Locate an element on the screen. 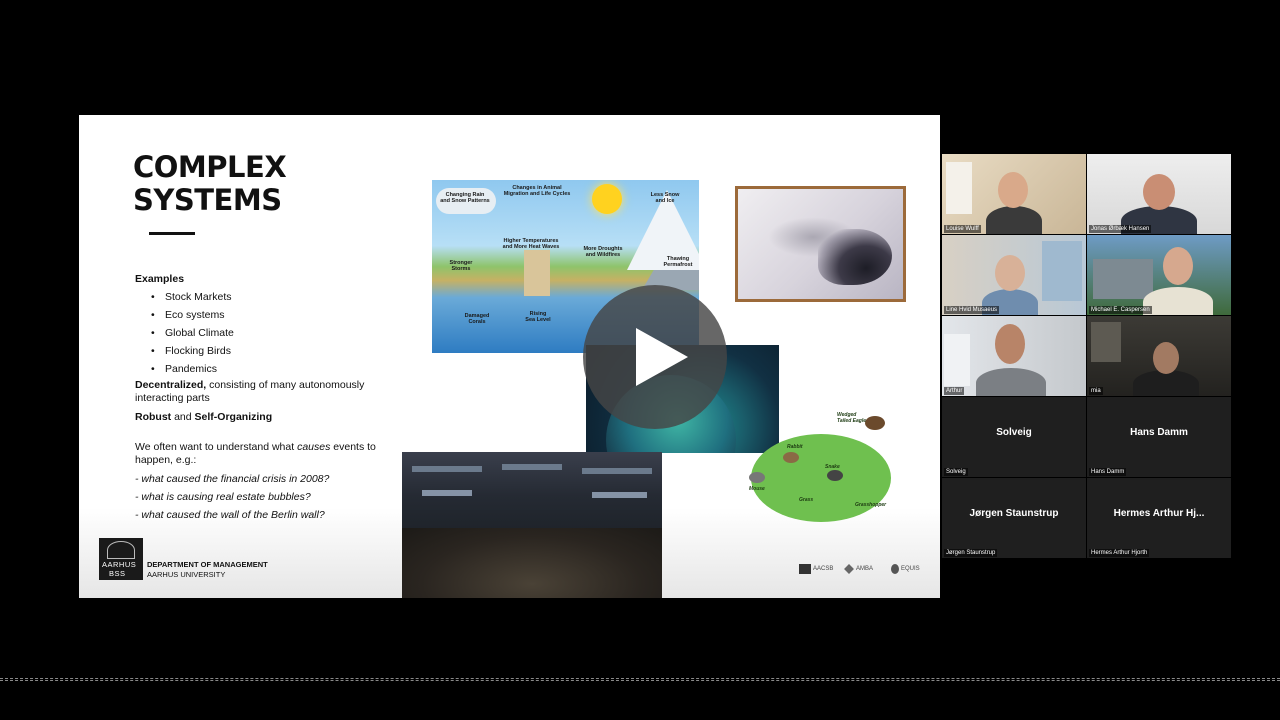 This screenshot has height=720, width=1280. amba-accreditation-logo: AMBA is located at coordinates (858, 569).